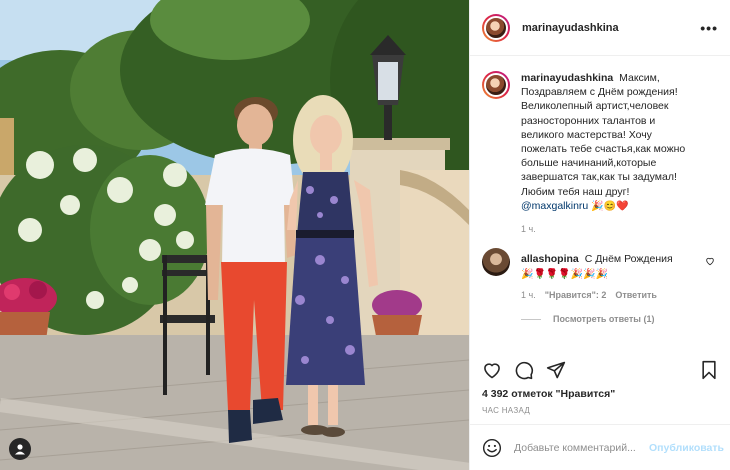 This screenshot has width=730, height=470. I want to click on like-button, so click(492, 370).